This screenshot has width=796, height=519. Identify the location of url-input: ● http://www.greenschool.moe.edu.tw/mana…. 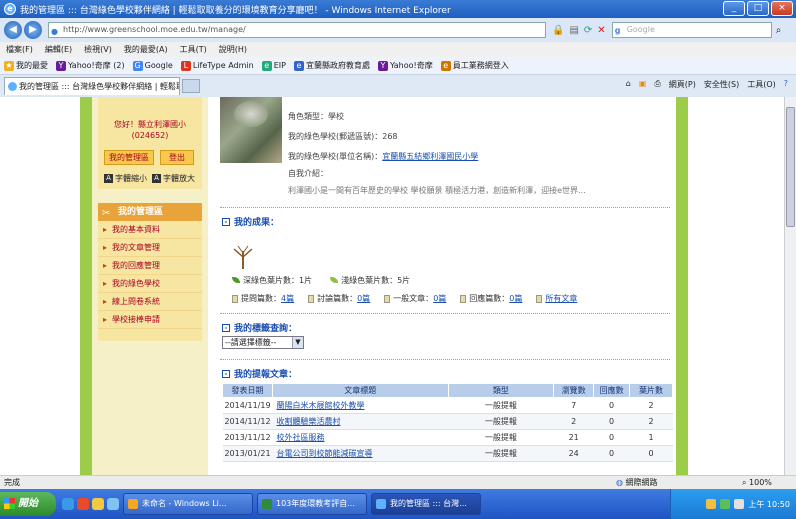
(297, 30).